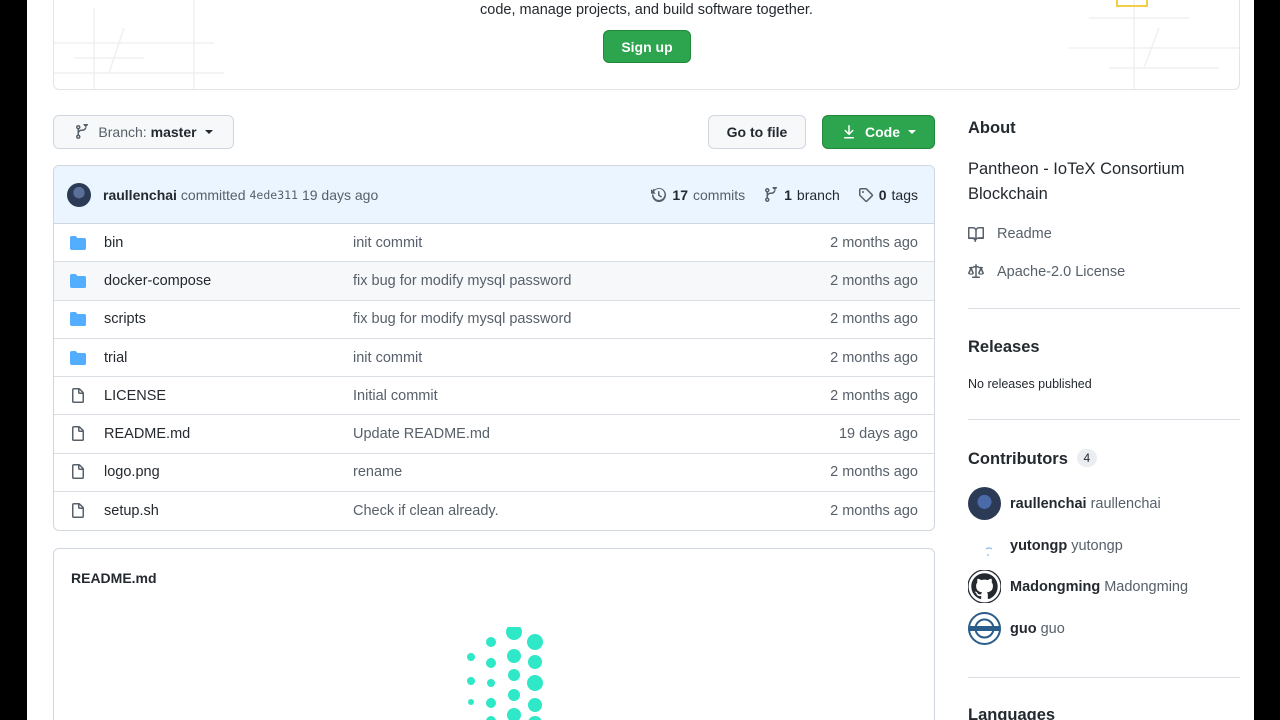  Describe the element at coordinates (122, 132) in the screenshot. I see `branch-label: Branch:` at that location.